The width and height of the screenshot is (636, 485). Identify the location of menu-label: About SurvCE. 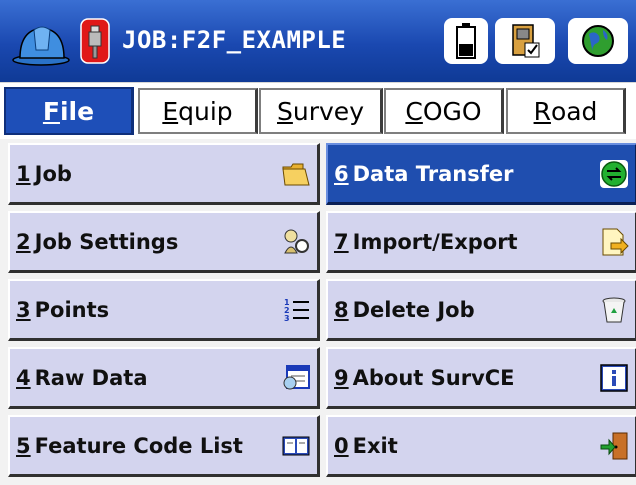
(433, 377).